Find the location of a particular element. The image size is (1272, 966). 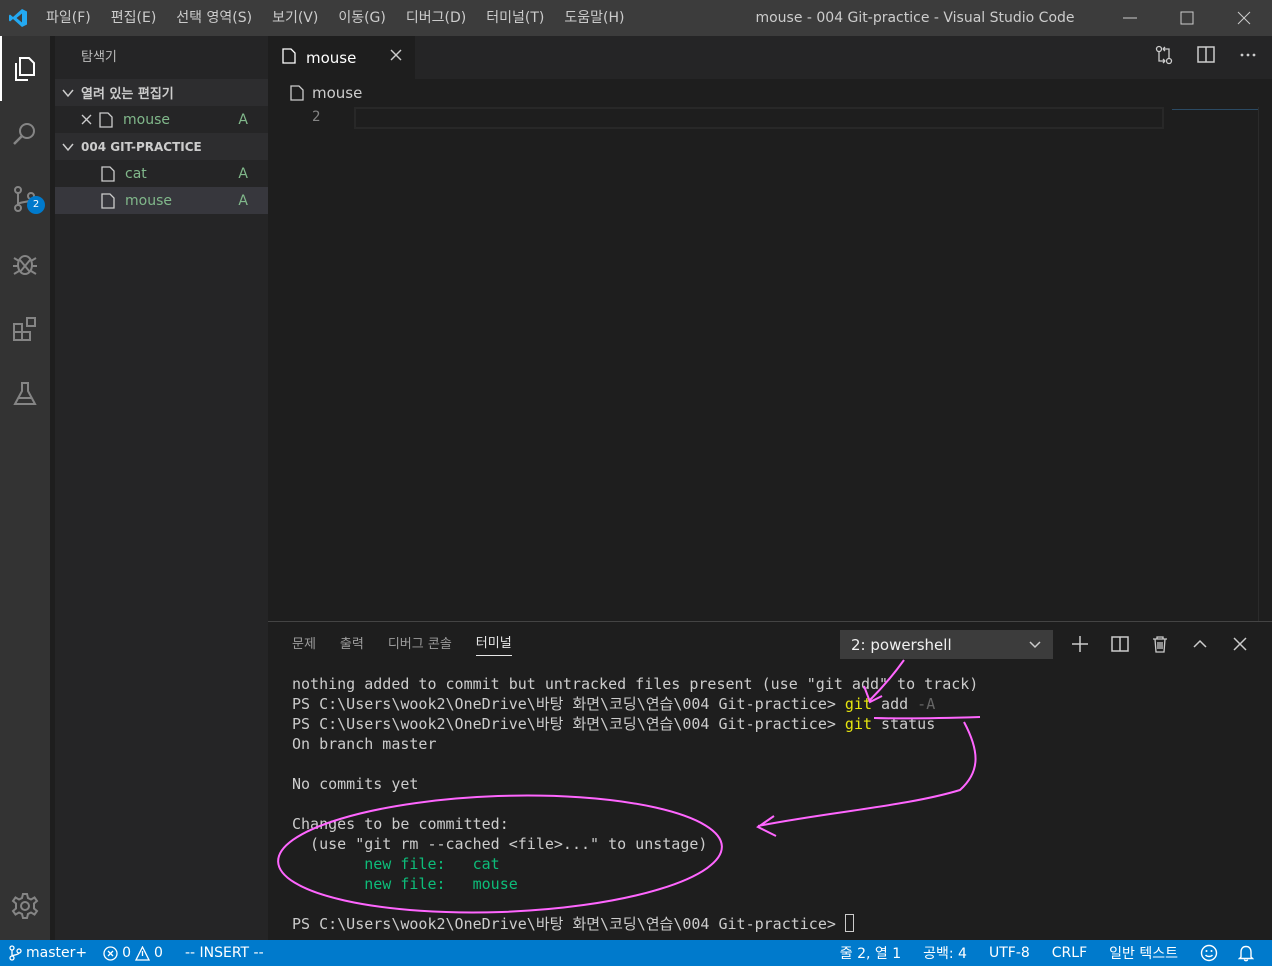

activity-test is located at coordinates (25, 393).